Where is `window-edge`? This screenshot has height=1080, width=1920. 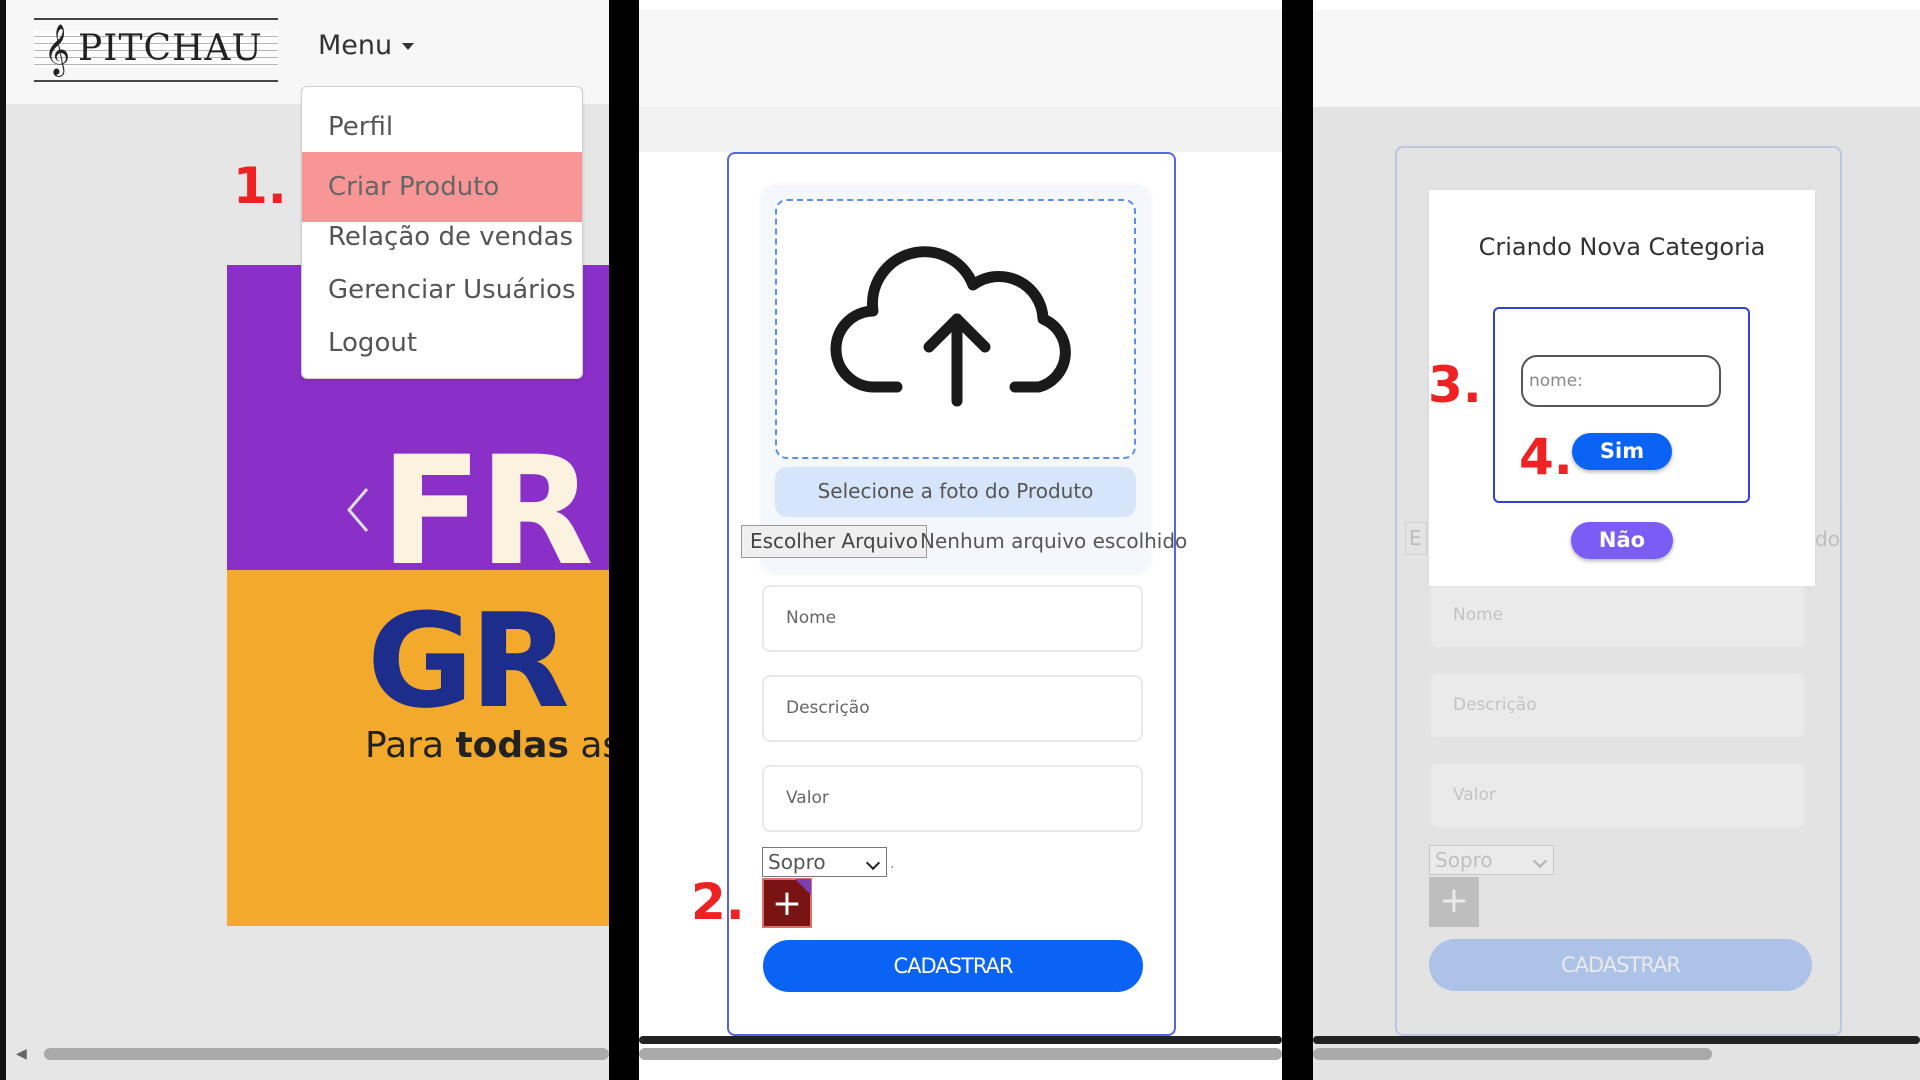 window-edge is located at coordinates (3, 540).